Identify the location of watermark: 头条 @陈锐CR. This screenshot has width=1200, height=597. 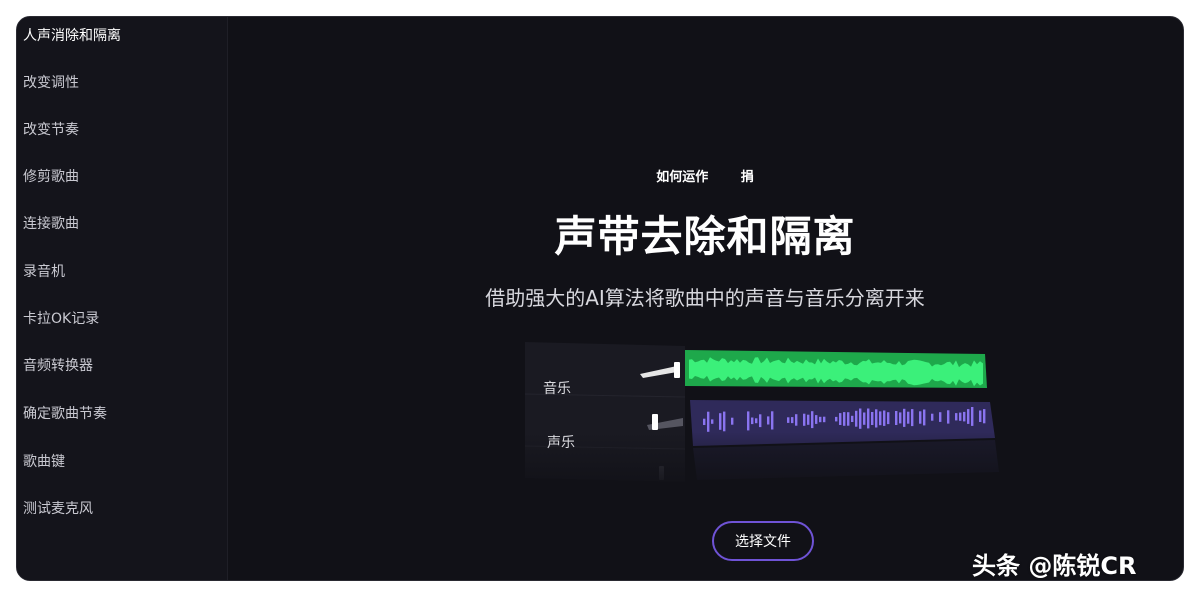
(1054, 566).